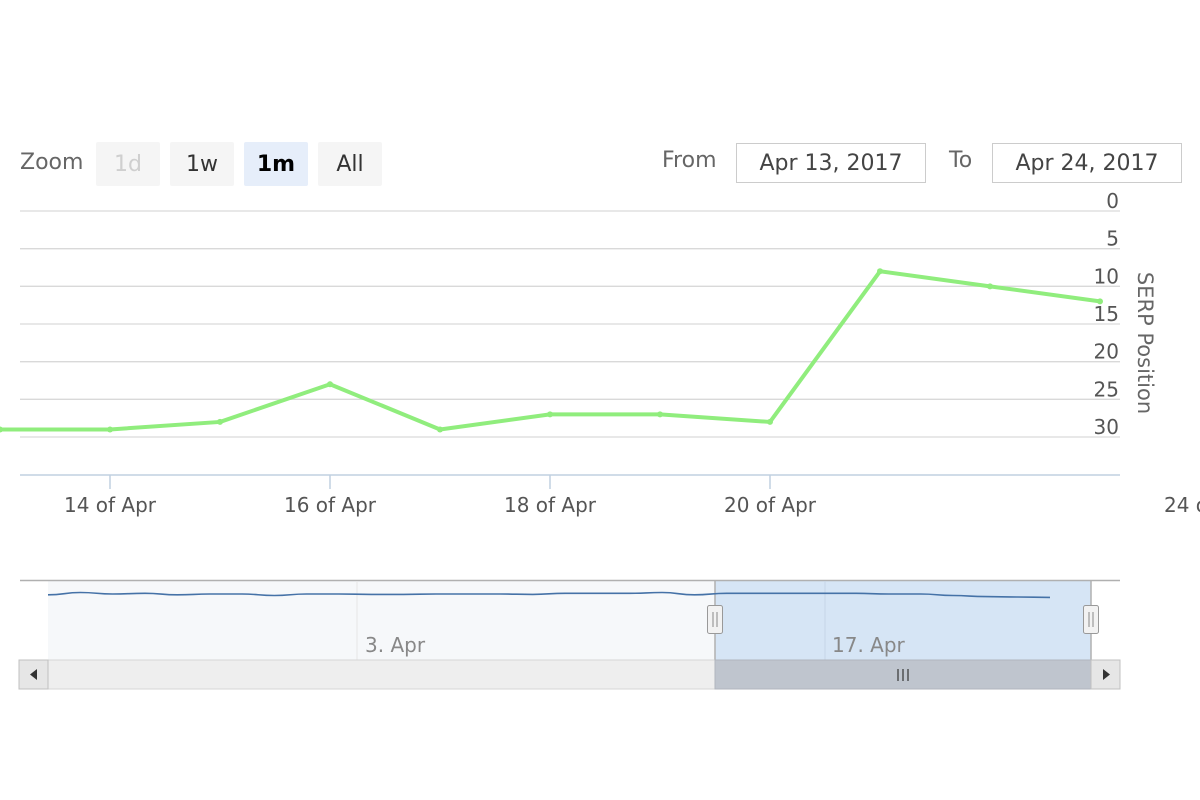 This screenshot has height=800, width=1200. What do you see at coordinates (1106, 352) in the screenshot?
I see `y-tick-label: 20` at bounding box center [1106, 352].